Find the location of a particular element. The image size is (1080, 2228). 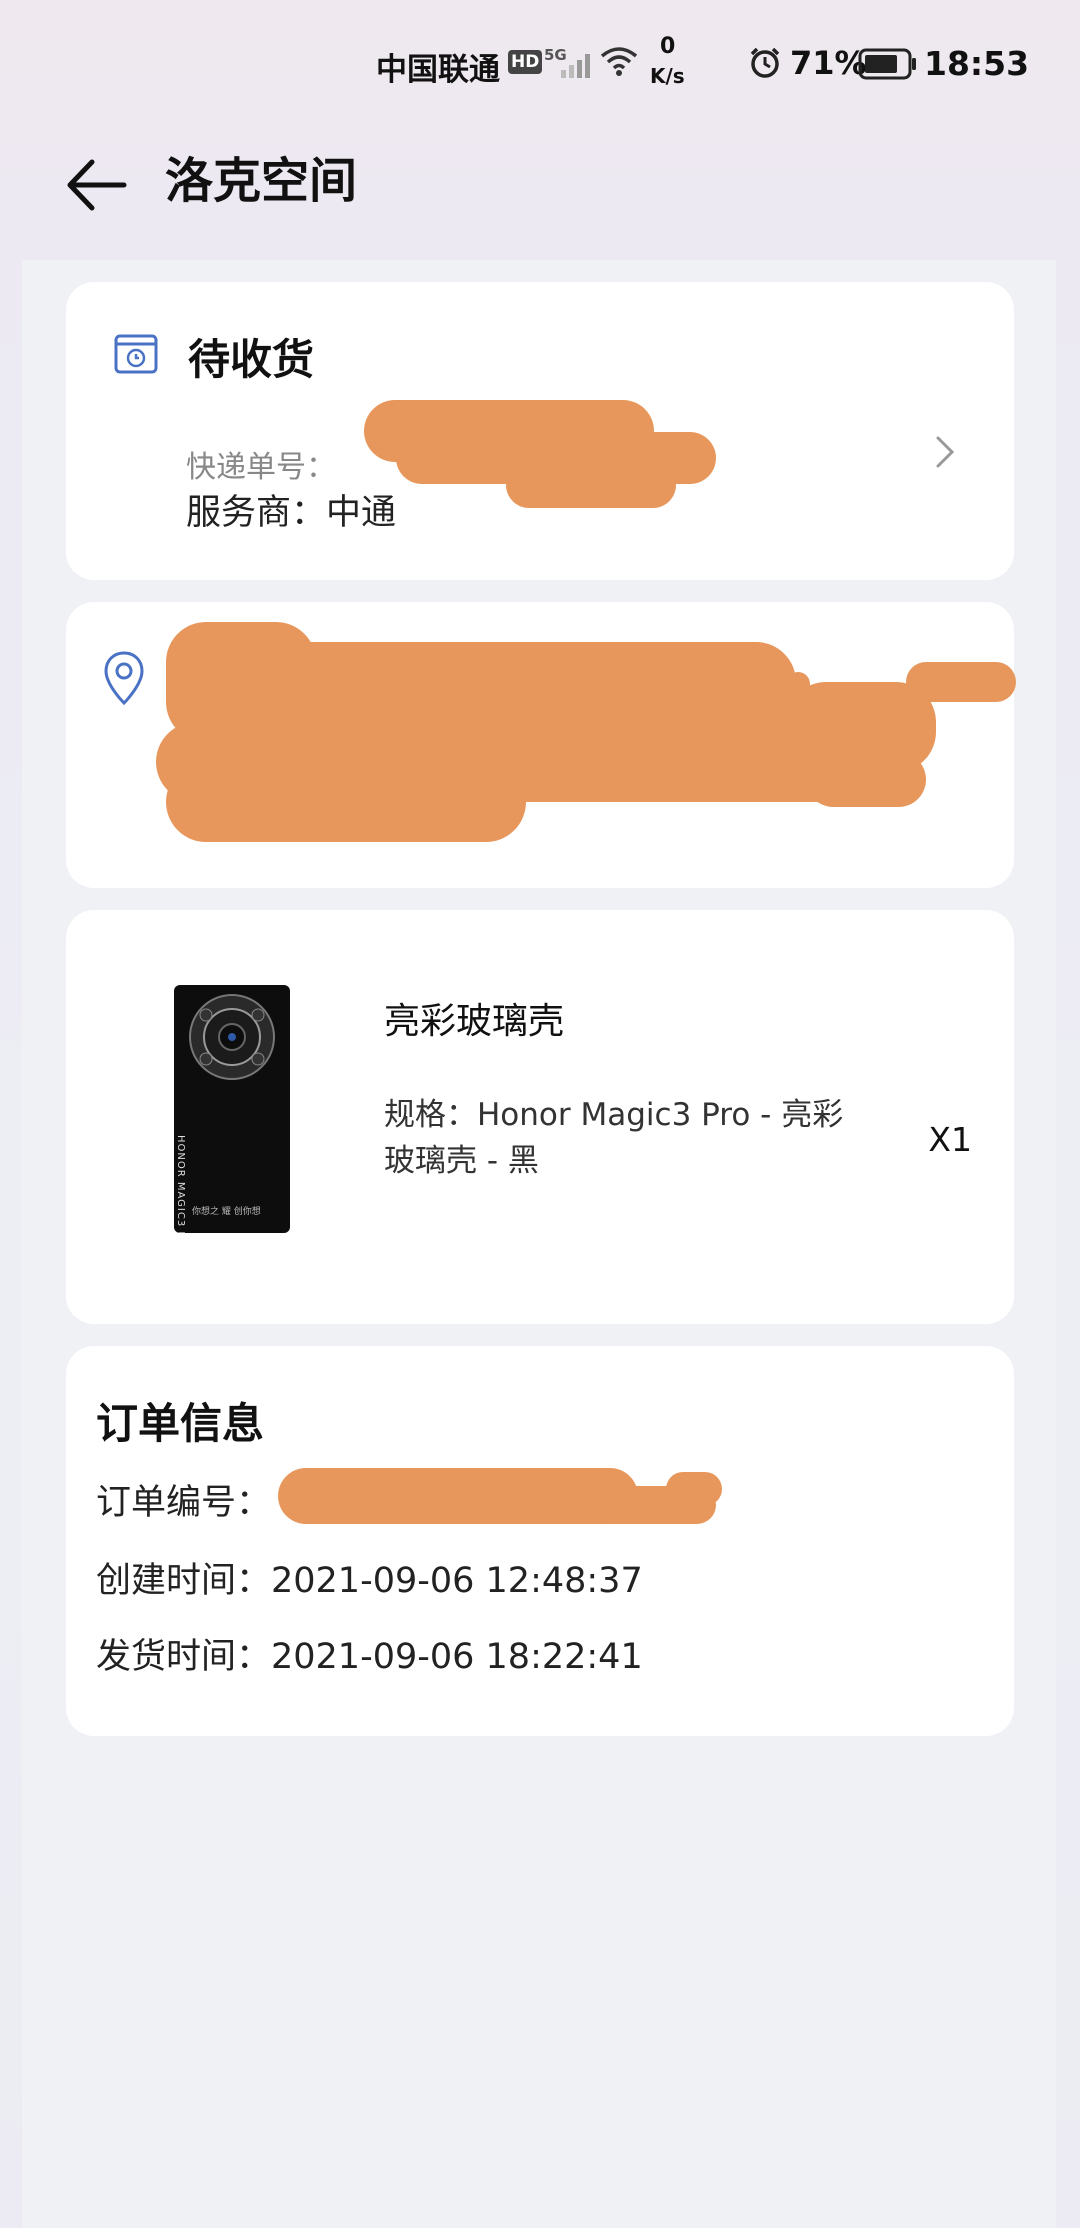

carrier-label: 中国联通 is located at coordinates (438, 70).